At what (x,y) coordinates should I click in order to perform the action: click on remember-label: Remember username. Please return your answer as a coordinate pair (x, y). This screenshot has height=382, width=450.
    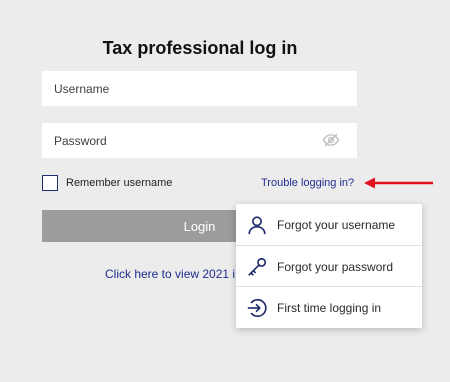
    Looking at the image, I should click on (119, 183).